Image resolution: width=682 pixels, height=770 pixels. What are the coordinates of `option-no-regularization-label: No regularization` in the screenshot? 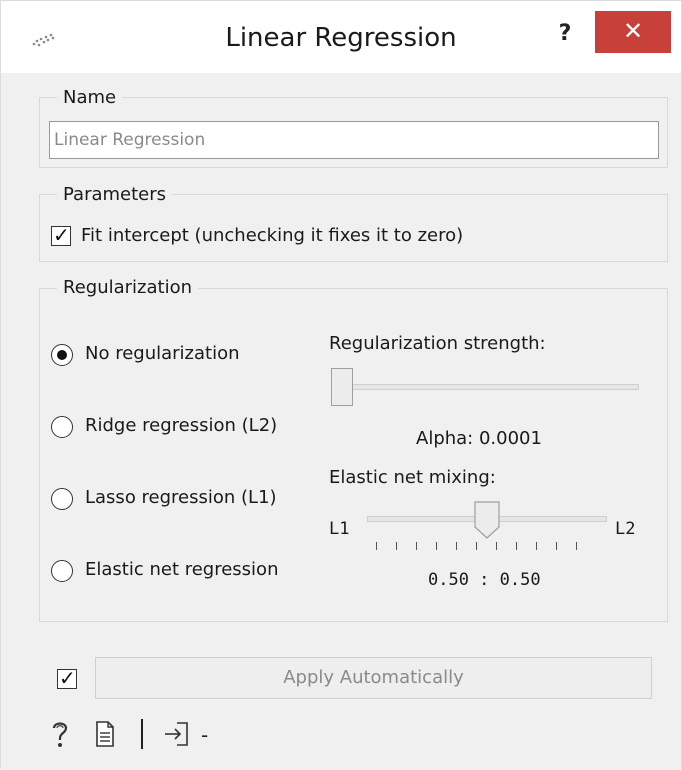 It's located at (162, 353).